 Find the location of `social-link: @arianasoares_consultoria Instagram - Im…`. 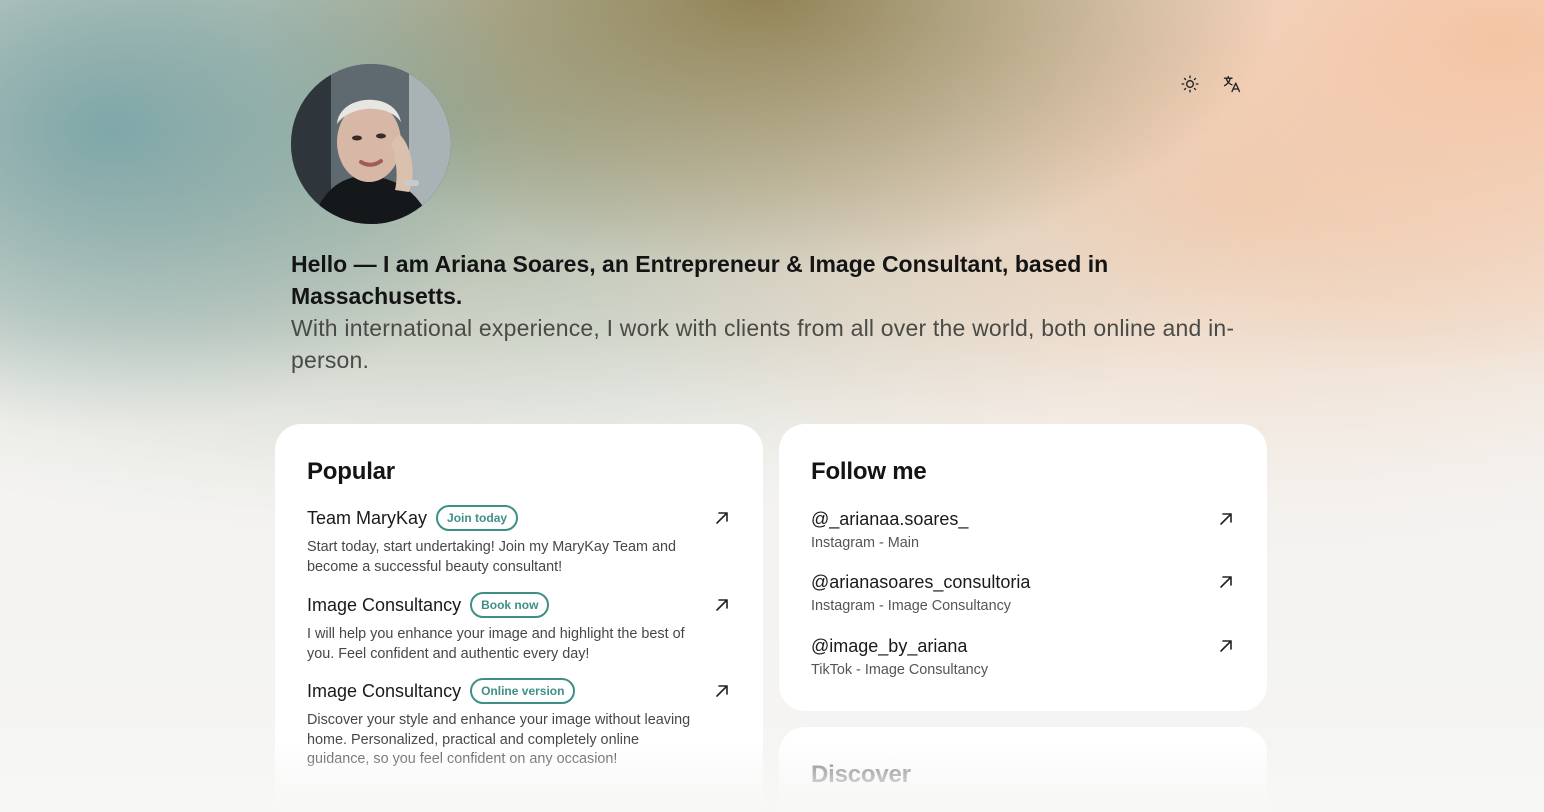

social-link: @arianasoares_consultoria Instagram - Im… is located at coordinates (1023, 593).